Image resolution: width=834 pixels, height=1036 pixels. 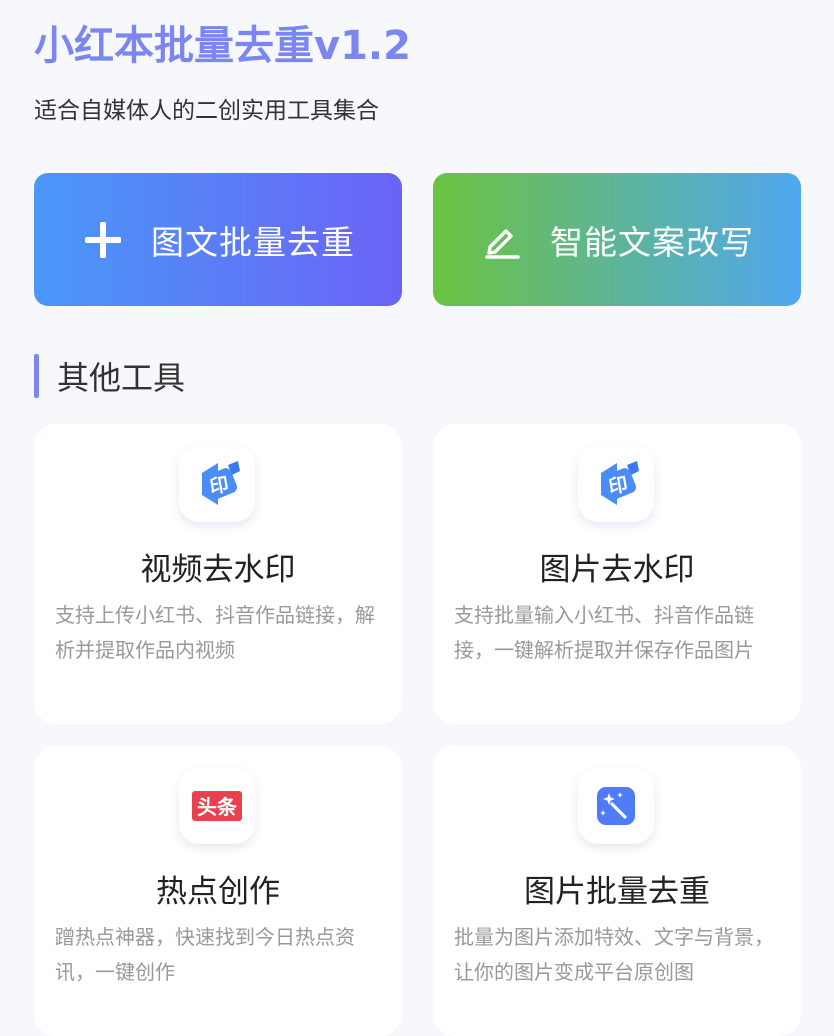 What do you see at coordinates (614, 954) in the screenshot?
I see `tool-description: 批量为图片添加特效、文字与背景，让你的图片变成平台原创图` at bounding box center [614, 954].